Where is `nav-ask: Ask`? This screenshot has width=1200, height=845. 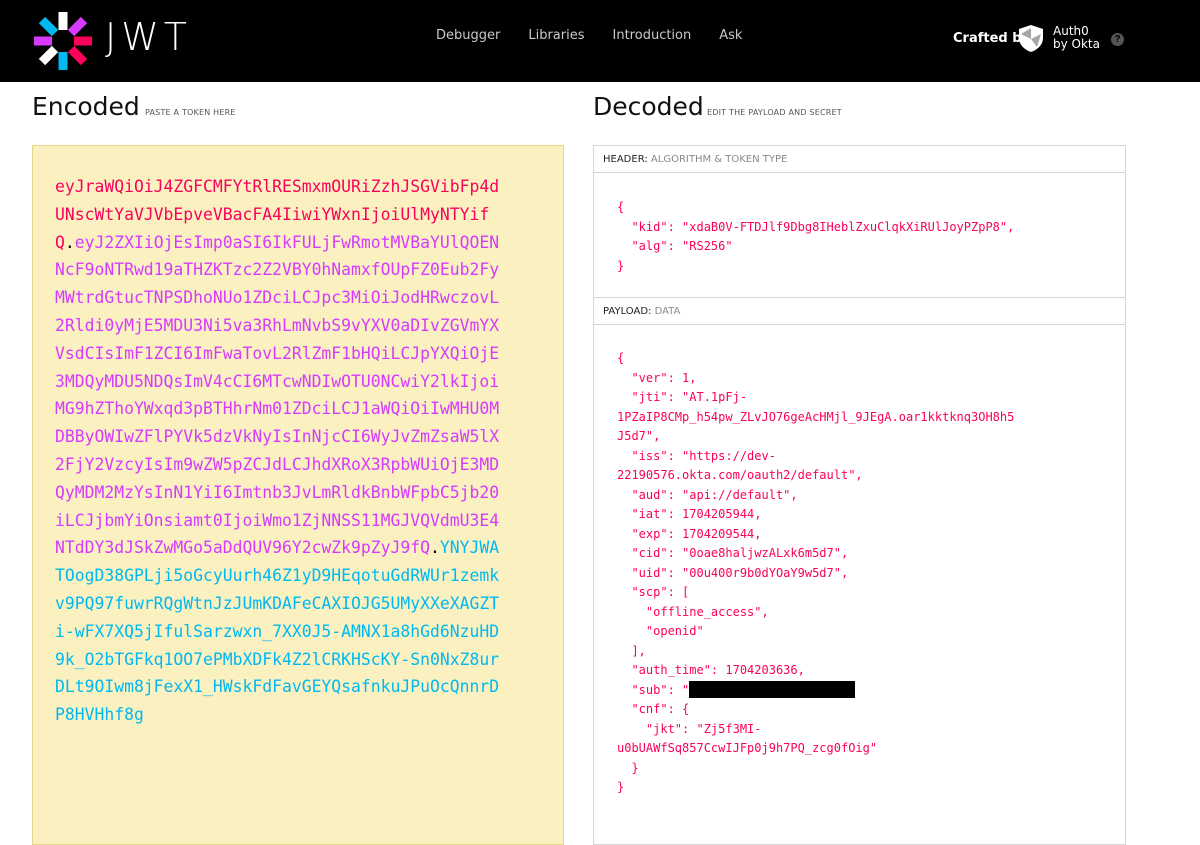
nav-ask: Ask is located at coordinates (730, 36).